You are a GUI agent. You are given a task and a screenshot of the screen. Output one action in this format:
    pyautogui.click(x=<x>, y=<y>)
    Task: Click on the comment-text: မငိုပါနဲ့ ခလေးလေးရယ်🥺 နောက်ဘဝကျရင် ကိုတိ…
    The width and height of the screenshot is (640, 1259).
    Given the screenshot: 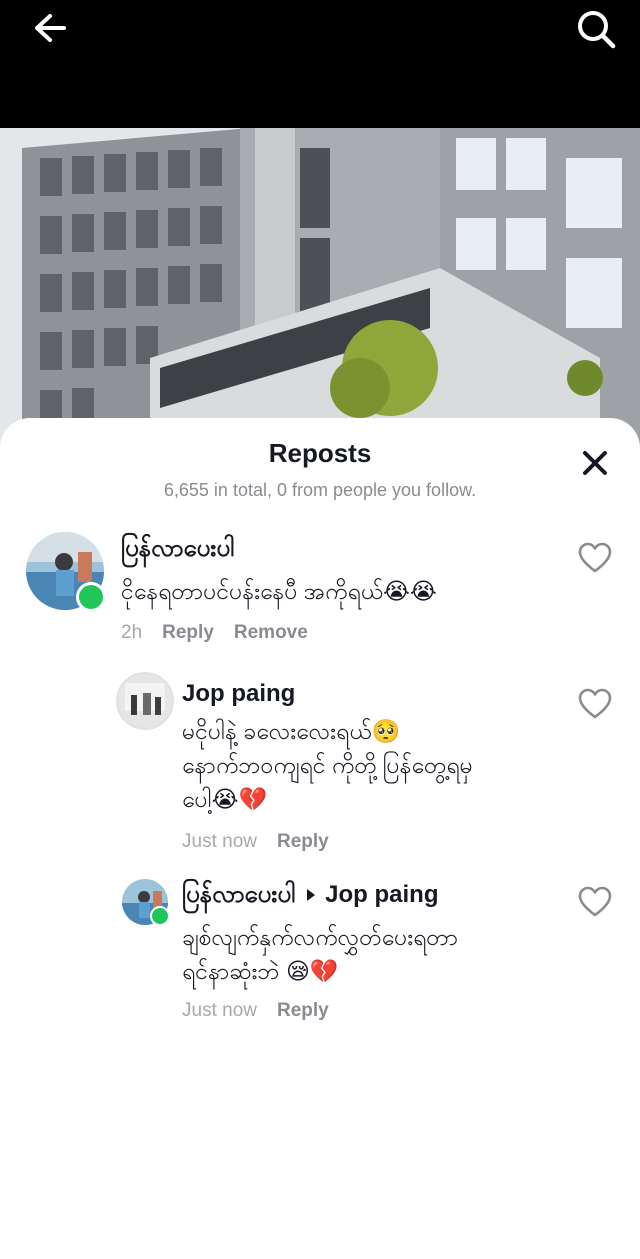 What is the action you would take?
    pyautogui.click(x=372, y=765)
    